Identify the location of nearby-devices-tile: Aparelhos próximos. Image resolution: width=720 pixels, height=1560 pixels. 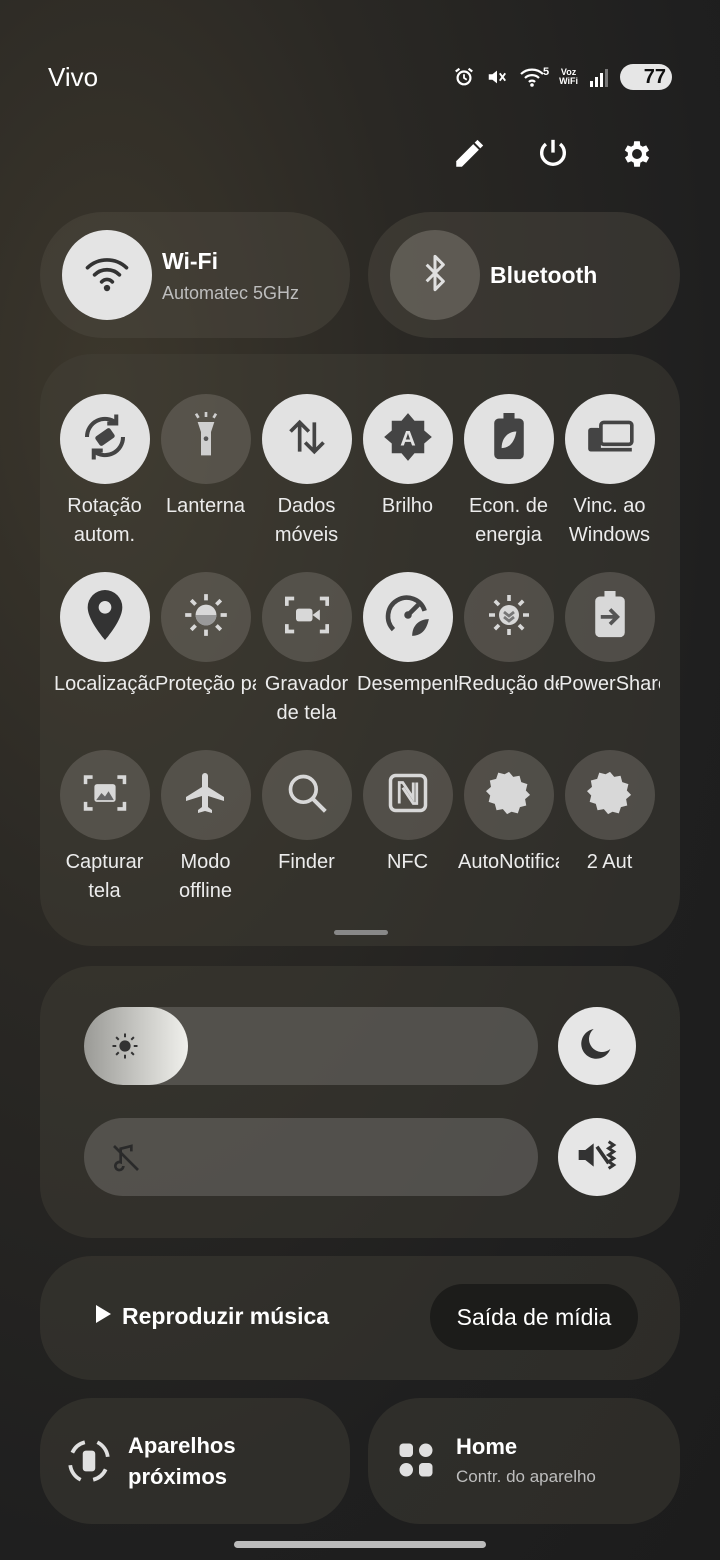
(195, 1461).